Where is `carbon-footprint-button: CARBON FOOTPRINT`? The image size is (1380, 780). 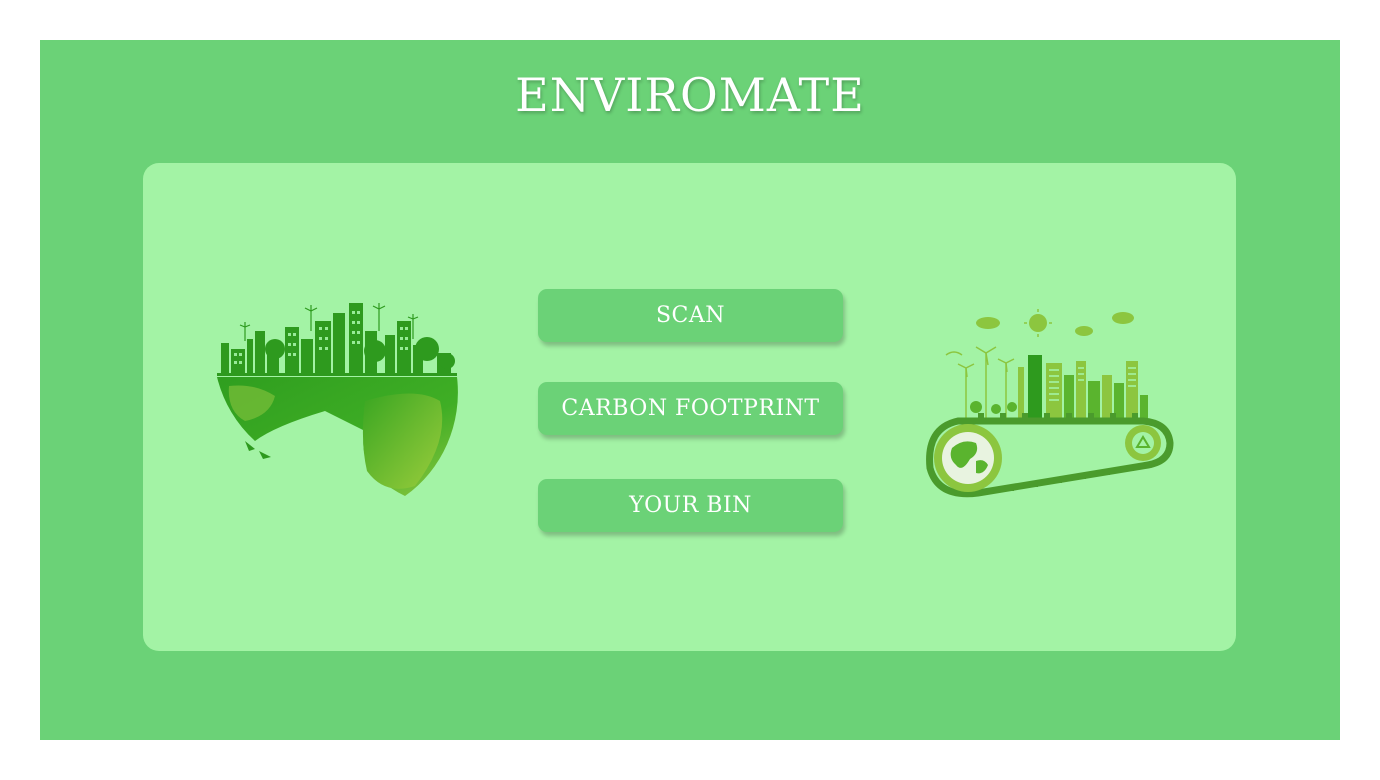 carbon-footprint-button: CARBON FOOTPRINT is located at coordinates (690, 408).